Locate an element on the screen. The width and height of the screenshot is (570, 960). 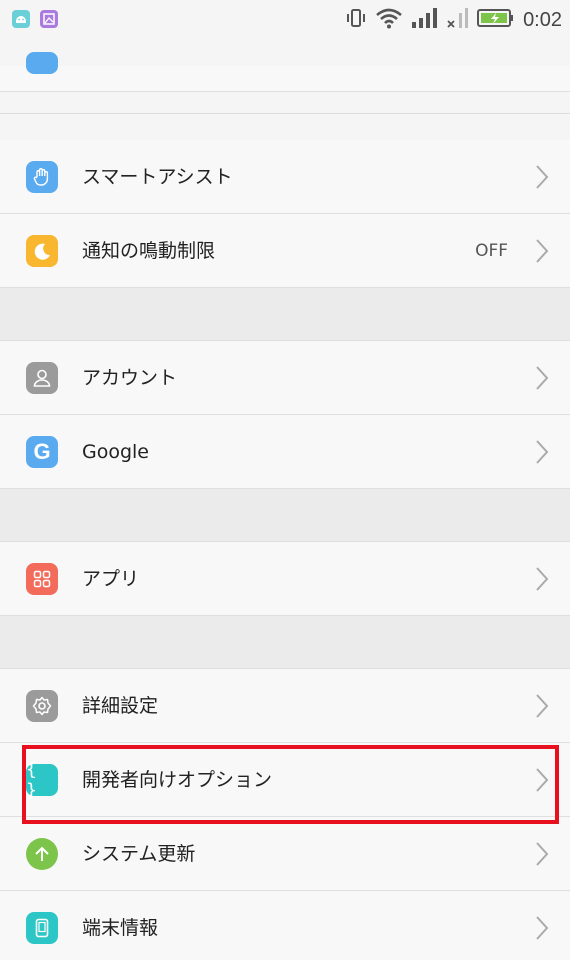
hand-icon is located at coordinates (42, 177).